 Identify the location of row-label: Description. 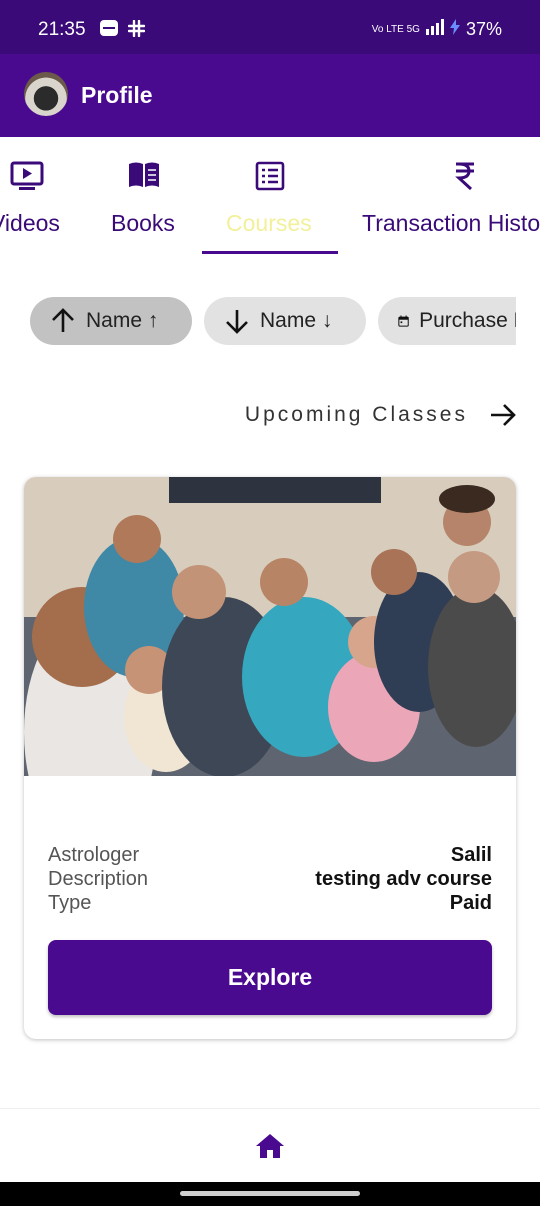
(98, 879).